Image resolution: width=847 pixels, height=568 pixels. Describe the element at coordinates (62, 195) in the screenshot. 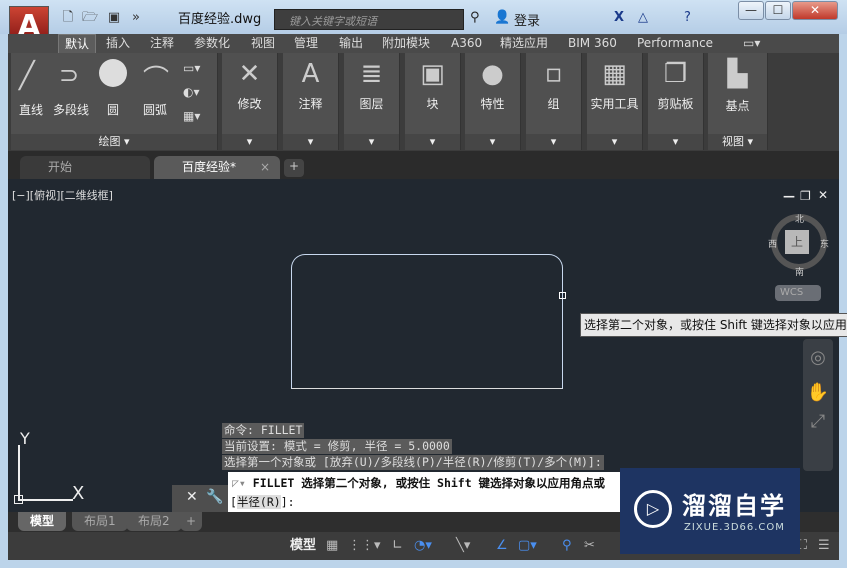

I see `viewport-controls: [−][俯视][二维线框]` at that location.